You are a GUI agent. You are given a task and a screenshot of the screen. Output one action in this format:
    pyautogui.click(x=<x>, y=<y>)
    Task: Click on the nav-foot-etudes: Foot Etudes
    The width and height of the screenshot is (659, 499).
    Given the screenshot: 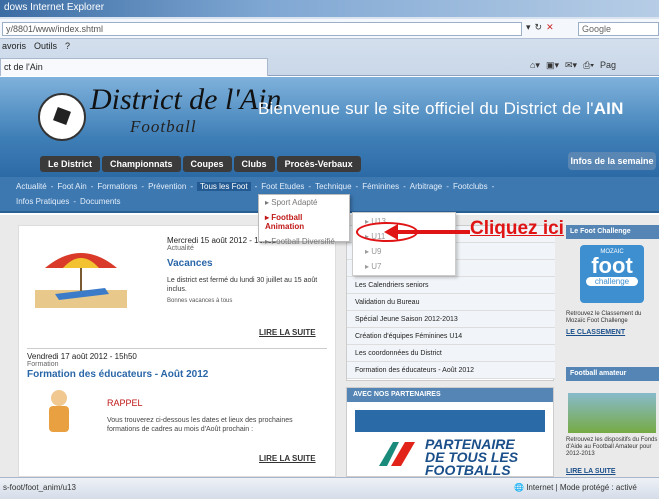 What is the action you would take?
    pyautogui.click(x=282, y=186)
    